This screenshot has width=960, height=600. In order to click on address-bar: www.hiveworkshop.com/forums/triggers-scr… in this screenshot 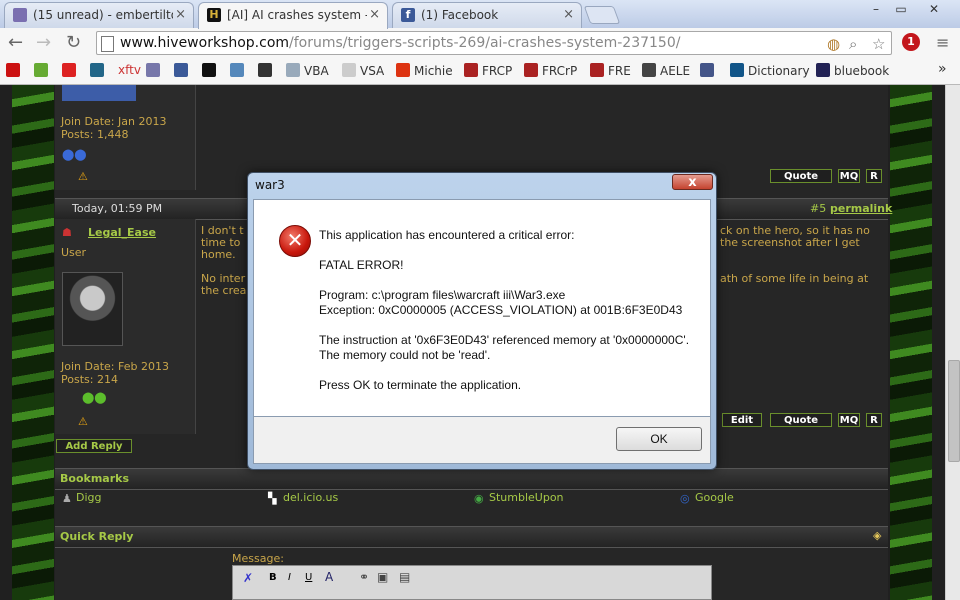, I will do `click(494, 43)`.